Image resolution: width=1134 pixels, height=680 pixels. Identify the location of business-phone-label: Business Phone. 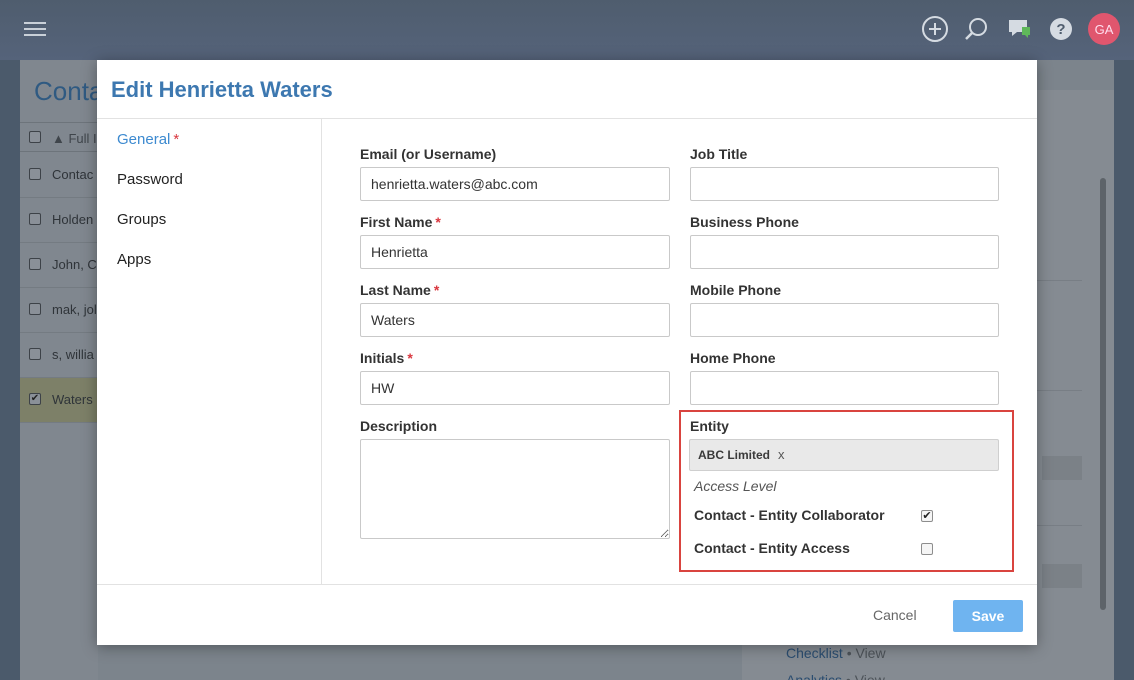
(744, 222).